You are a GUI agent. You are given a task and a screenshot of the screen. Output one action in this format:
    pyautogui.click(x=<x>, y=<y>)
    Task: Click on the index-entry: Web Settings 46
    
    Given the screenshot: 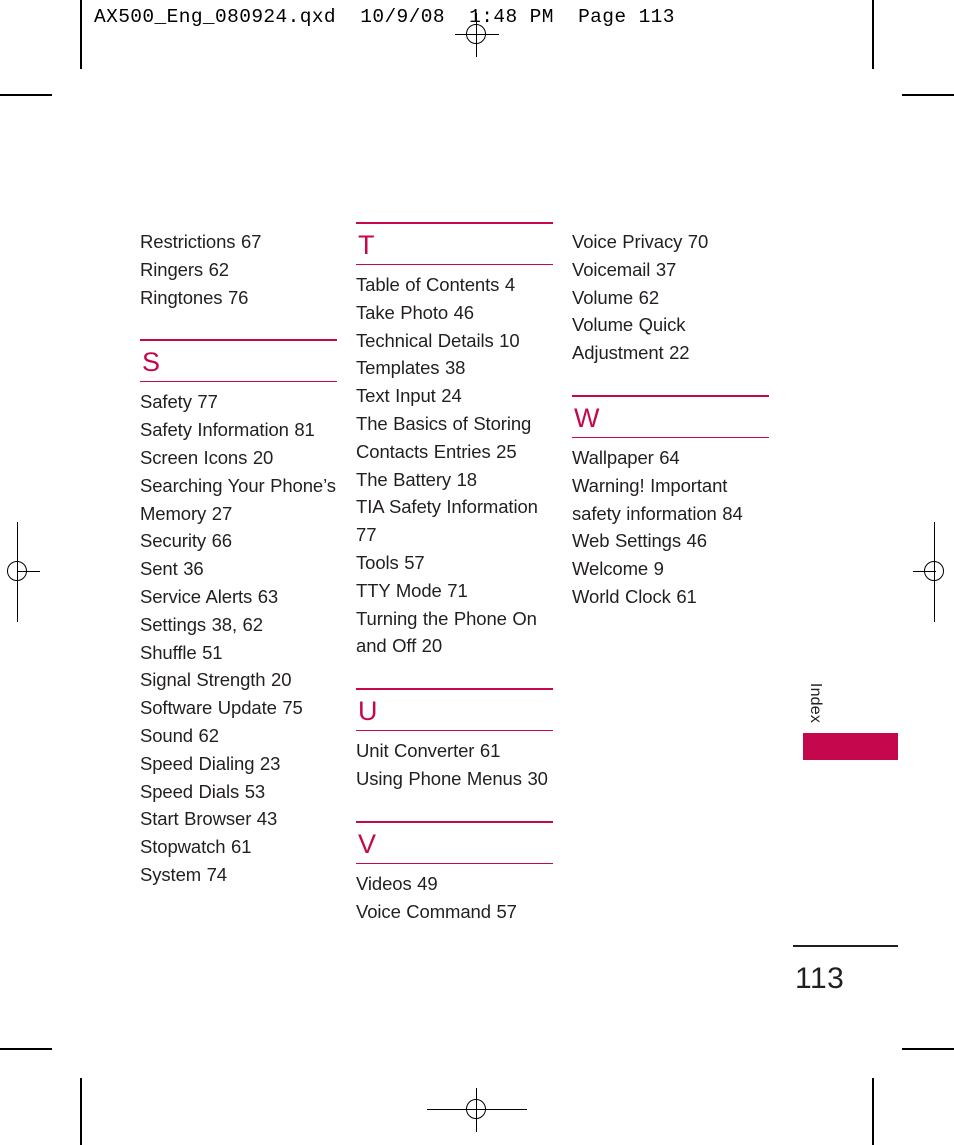 What is the action you would take?
    pyautogui.click(x=639, y=541)
    